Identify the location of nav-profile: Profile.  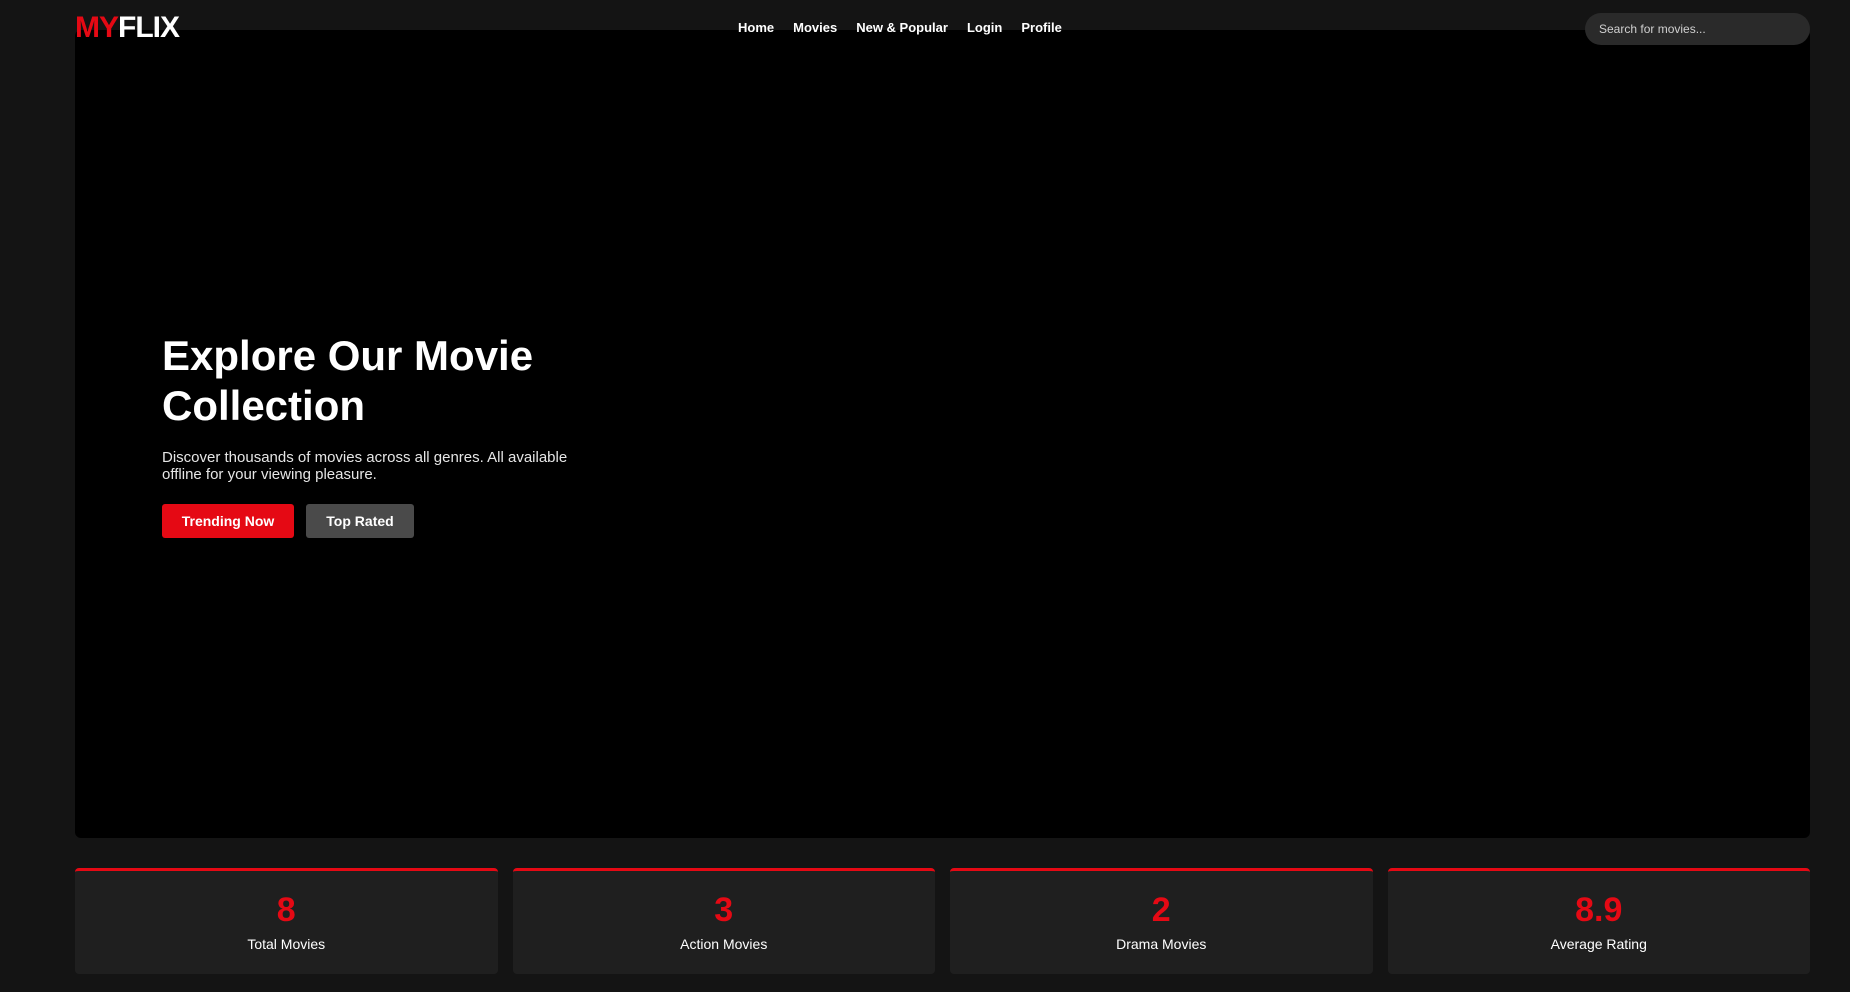
(1041, 28).